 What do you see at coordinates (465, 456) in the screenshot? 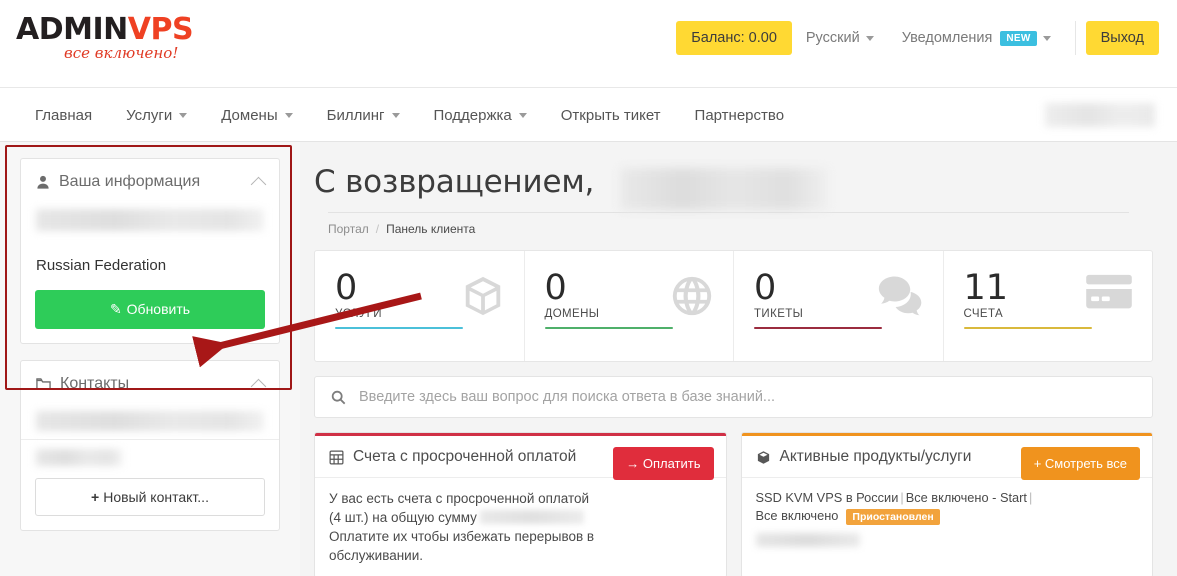
I see `overdue-invoices-title: Счета с просроченной оплатой` at bounding box center [465, 456].